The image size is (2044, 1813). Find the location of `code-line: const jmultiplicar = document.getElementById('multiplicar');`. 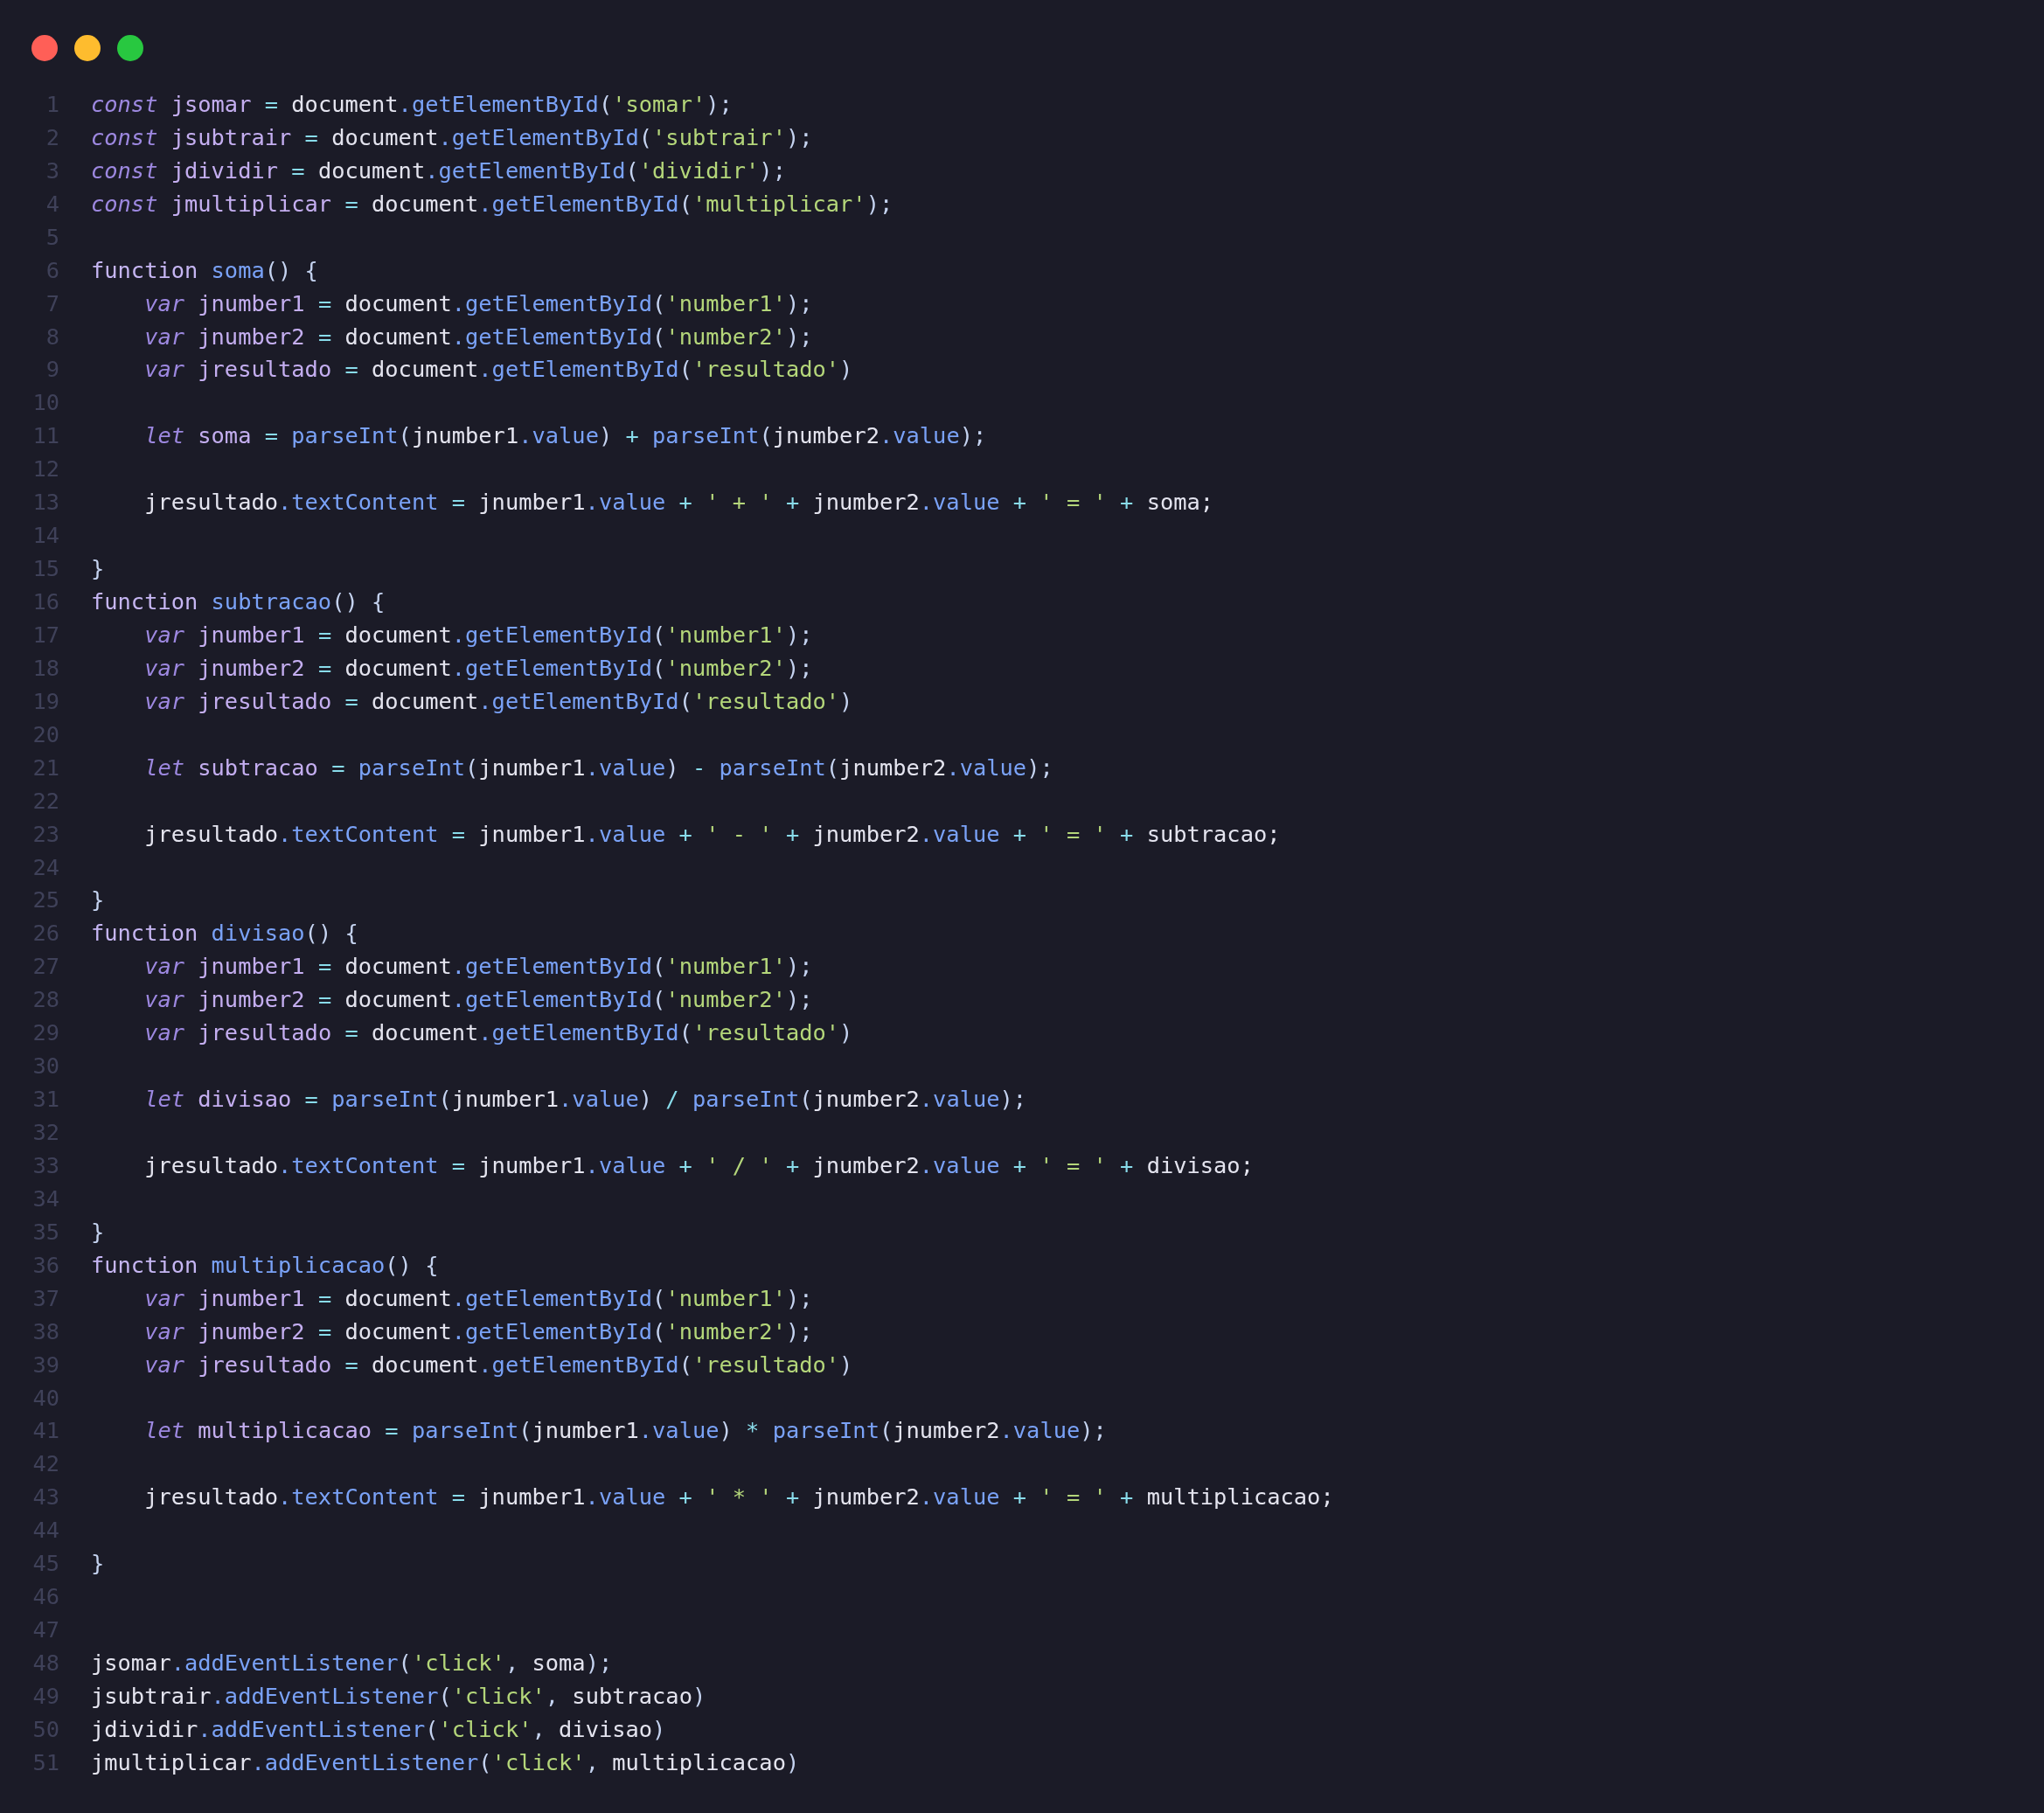

code-line: const jmultiplicar = document.getElementById('multiplicar'); is located at coordinates (492, 203).